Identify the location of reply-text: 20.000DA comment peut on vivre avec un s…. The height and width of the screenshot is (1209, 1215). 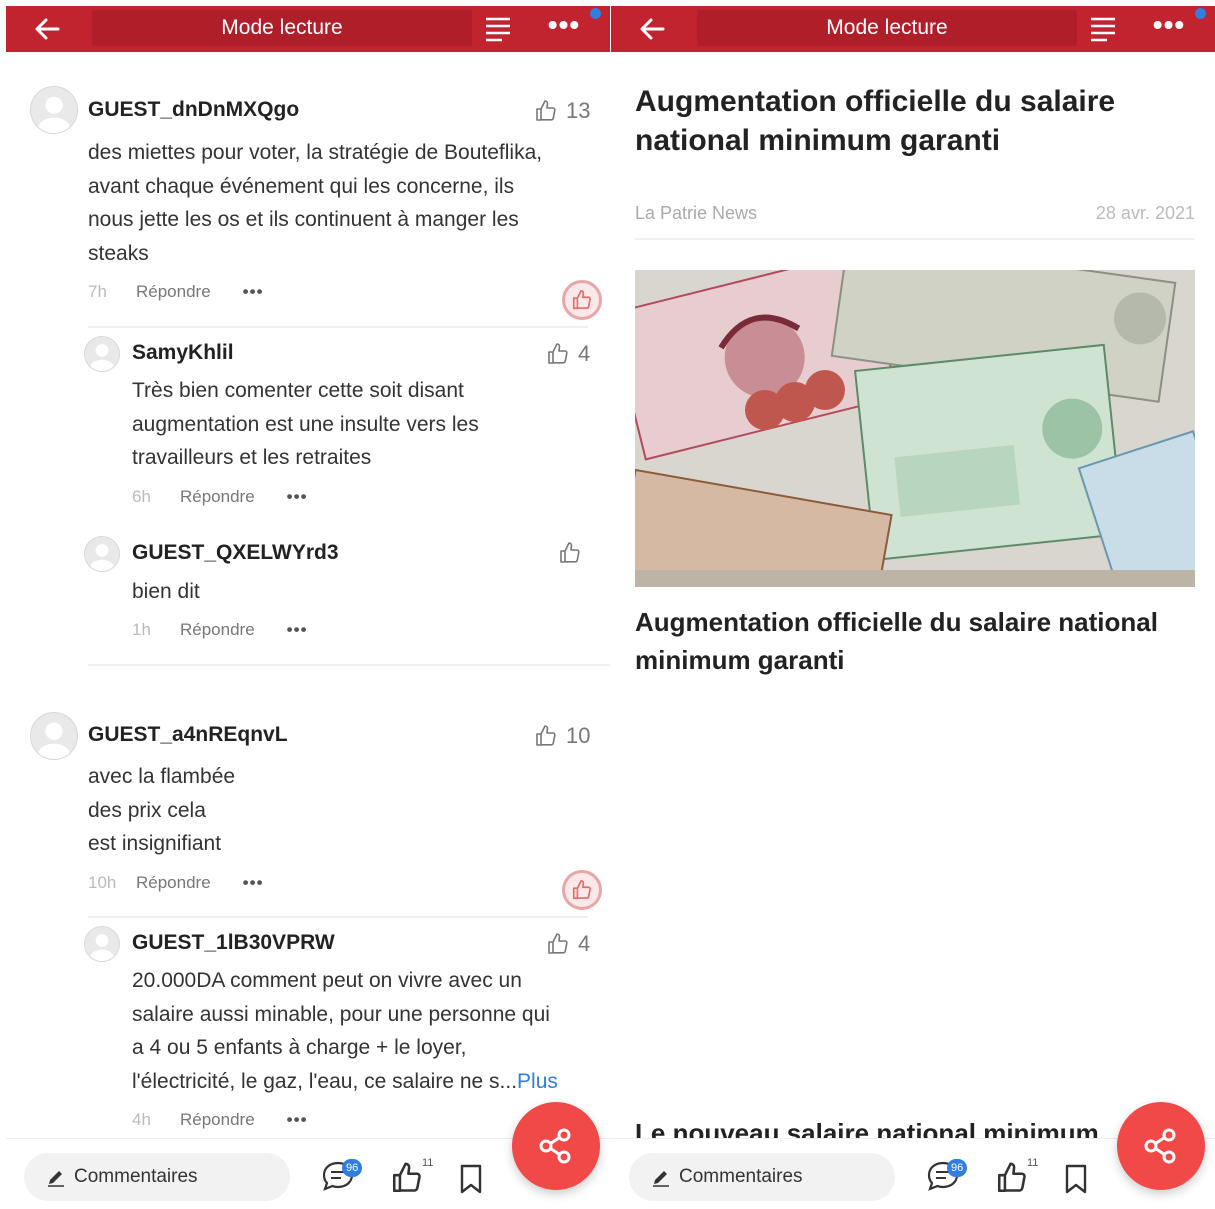
(367, 1031).